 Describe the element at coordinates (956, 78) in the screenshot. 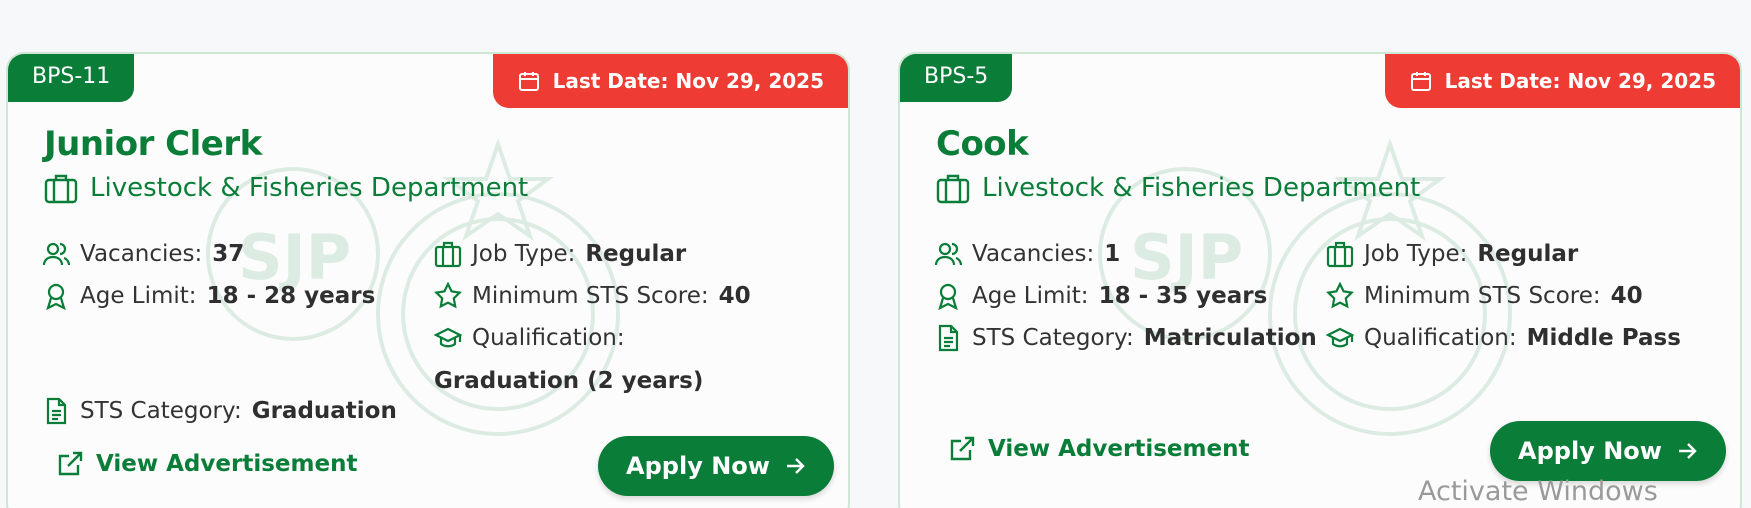

I see `grade-badge: BPS-5` at that location.